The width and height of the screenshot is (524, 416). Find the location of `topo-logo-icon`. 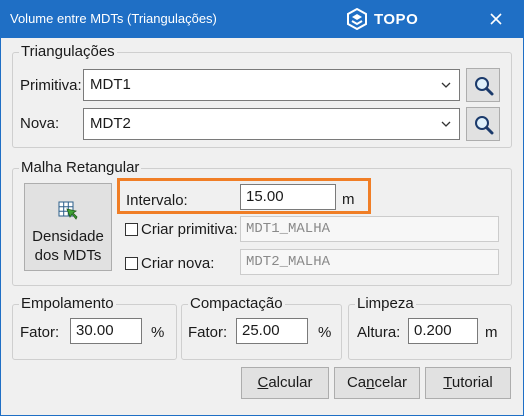

topo-logo-icon is located at coordinates (357, 19).